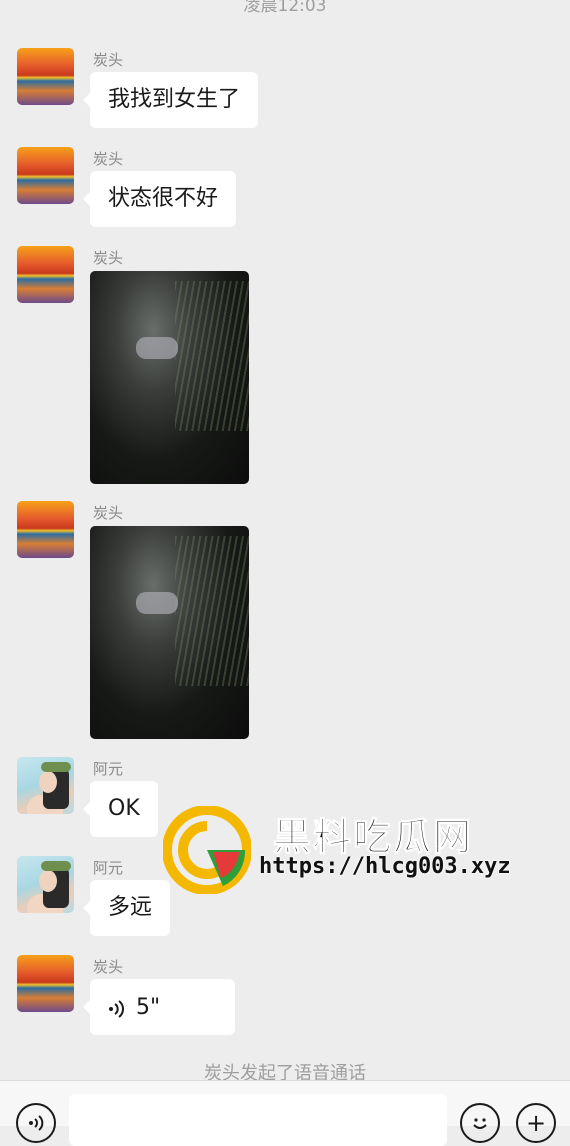  Describe the element at coordinates (258, 1120) in the screenshot. I see `message-input` at that location.